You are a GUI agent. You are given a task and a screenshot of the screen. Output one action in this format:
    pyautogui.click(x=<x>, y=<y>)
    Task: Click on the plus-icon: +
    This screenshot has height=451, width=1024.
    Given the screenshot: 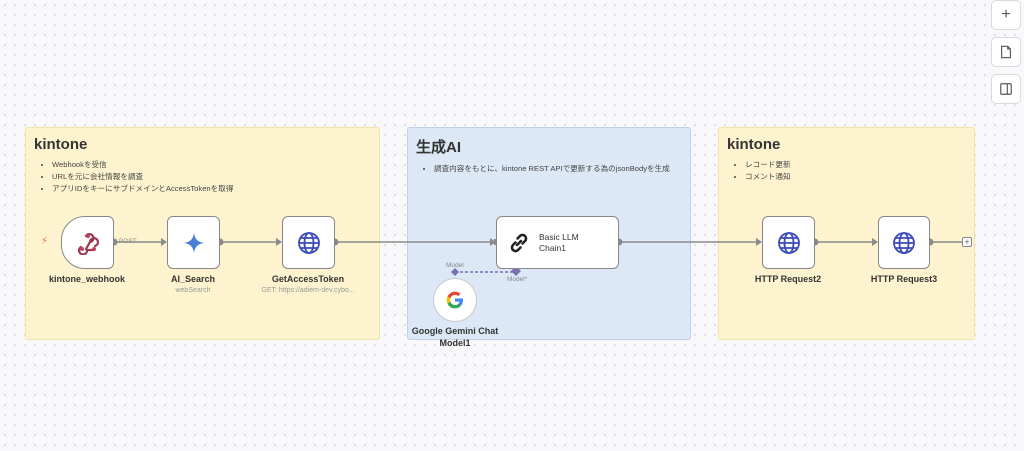 What is the action you would take?
    pyautogui.click(x=1006, y=14)
    